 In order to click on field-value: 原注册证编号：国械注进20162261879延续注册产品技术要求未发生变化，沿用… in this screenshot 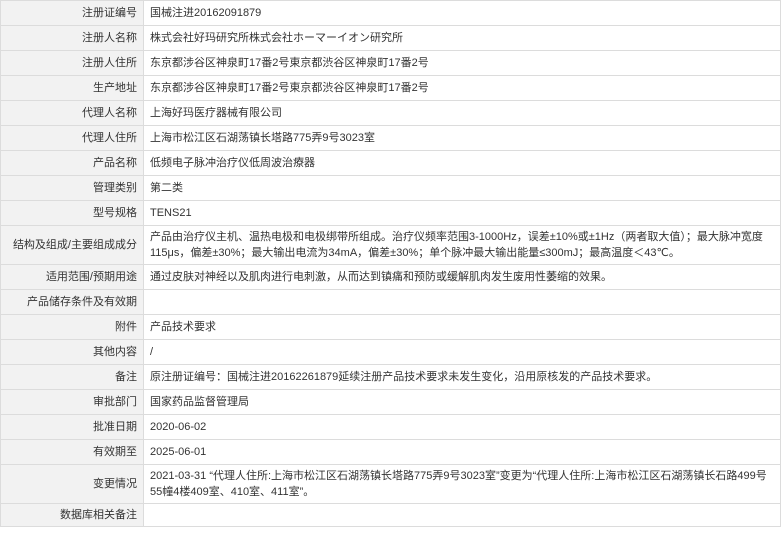, I will do `click(462, 377)`.